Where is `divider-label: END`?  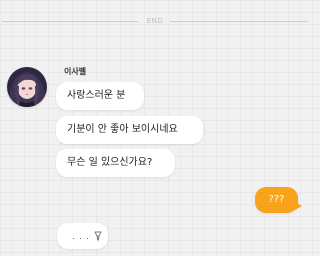 divider-label: END is located at coordinates (155, 21).